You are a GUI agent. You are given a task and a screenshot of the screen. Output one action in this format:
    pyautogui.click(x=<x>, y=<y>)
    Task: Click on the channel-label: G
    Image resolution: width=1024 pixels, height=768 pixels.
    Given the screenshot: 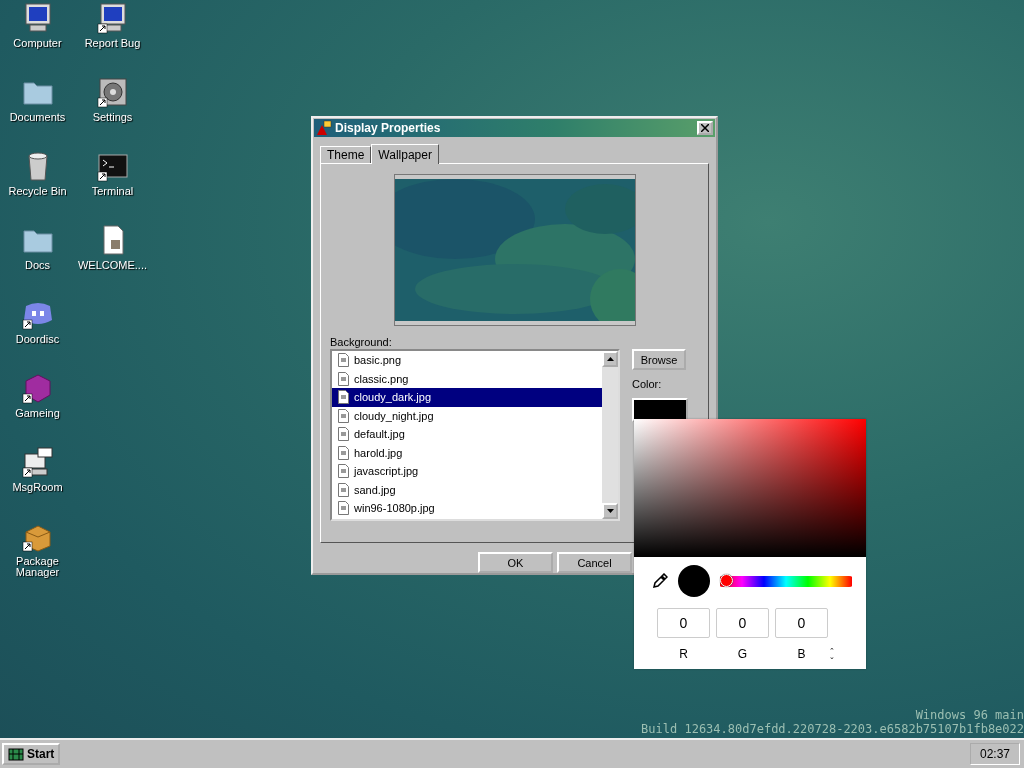 What is the action you would take?
    pyautogui.click(x=742, y=654)
    